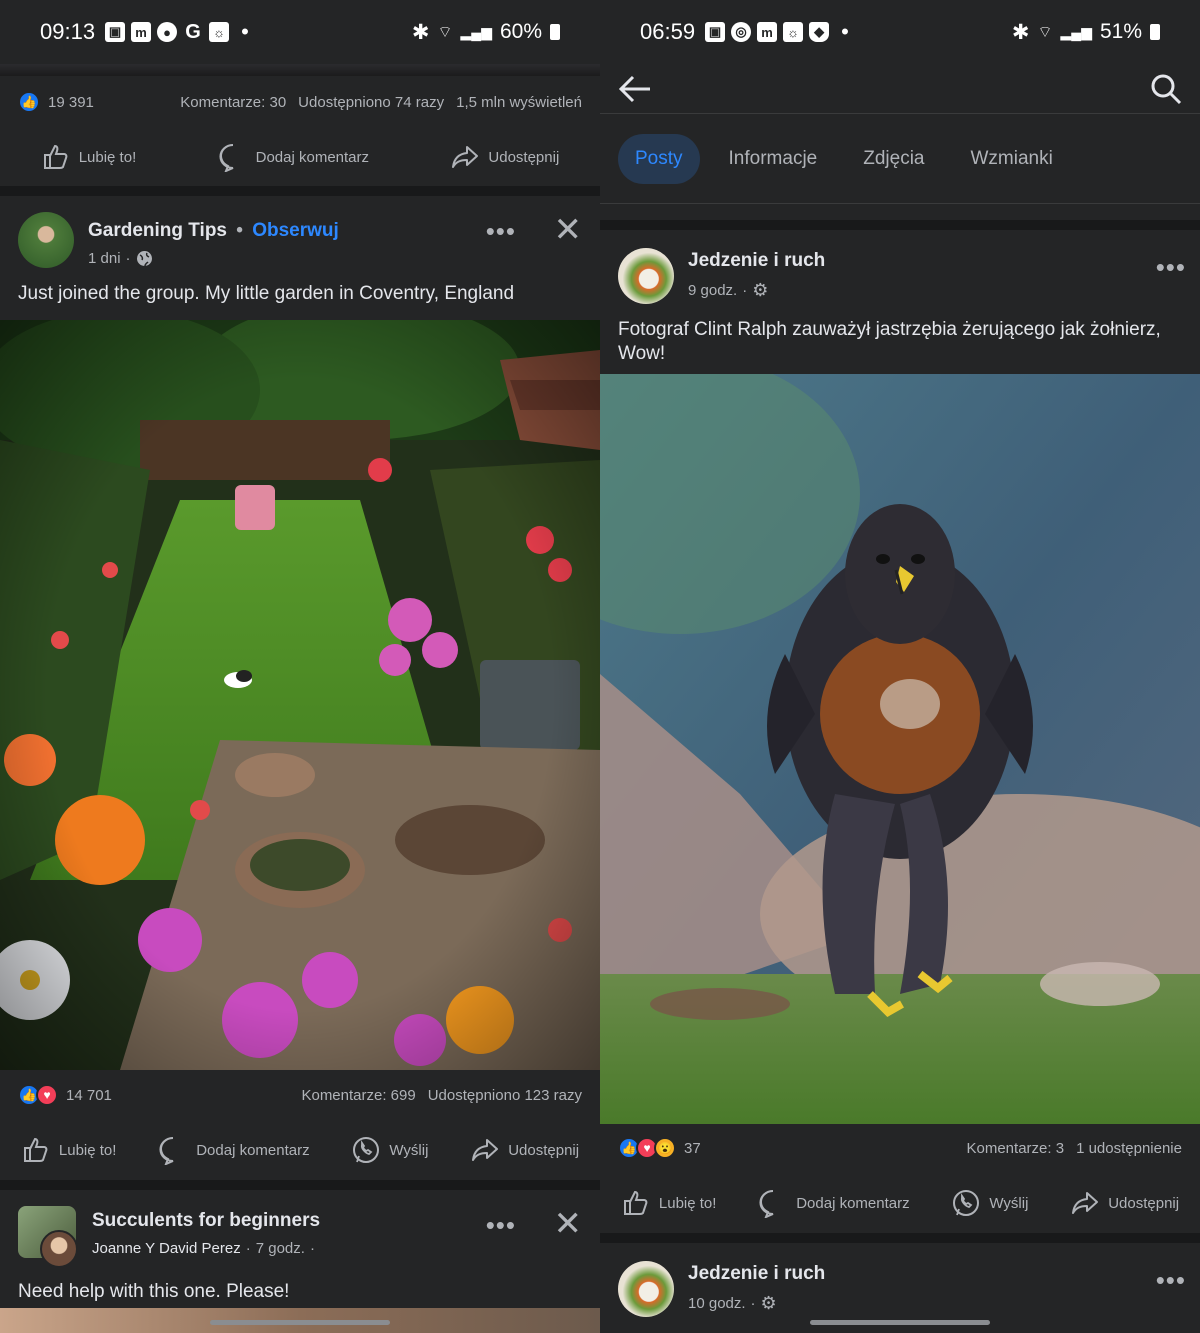 This screenshot has width=1200, height=1333. Describe the element at coordinates (505, 1095) in the screenshot. I see `share-count: Udostępniono 123 razy` at that location.